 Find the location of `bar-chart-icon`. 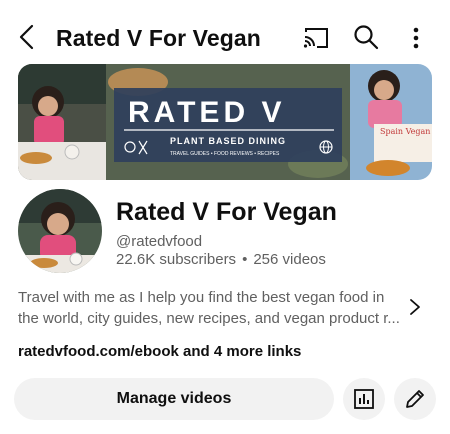

bar-chart-icon is located at coordinates (364, 399).